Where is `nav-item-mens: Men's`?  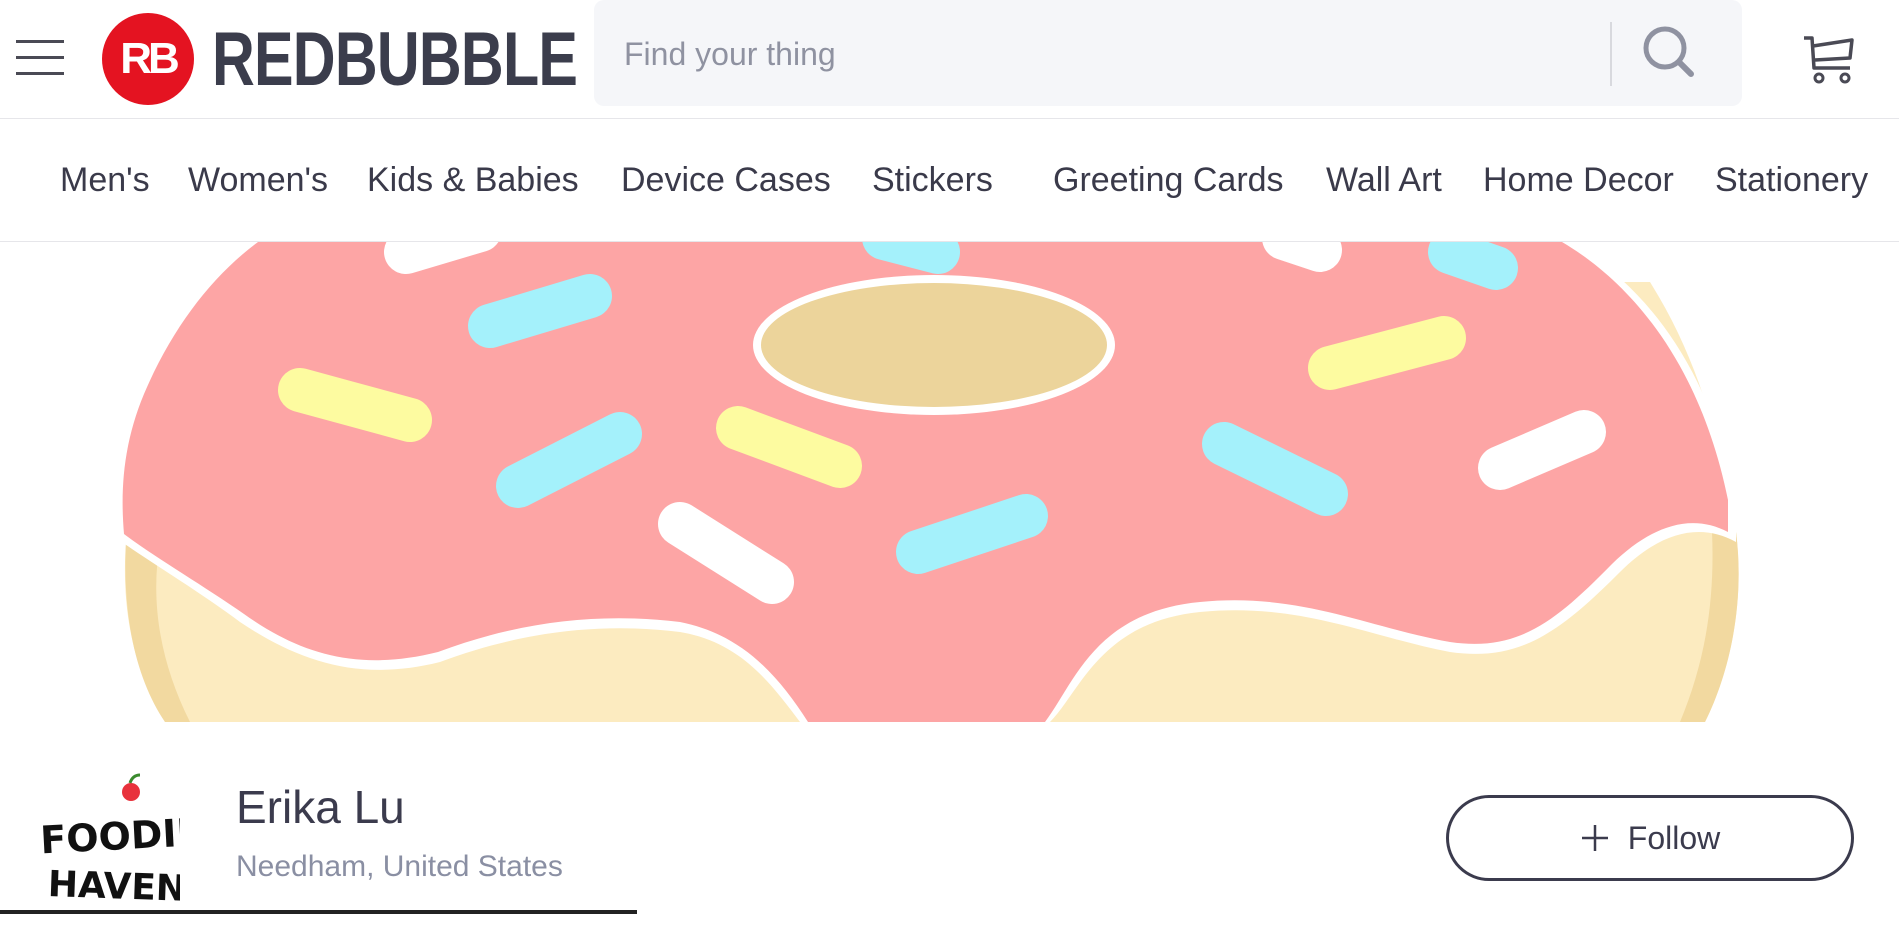 nav-item-mens: Men's is located at coordinates (105, 180).